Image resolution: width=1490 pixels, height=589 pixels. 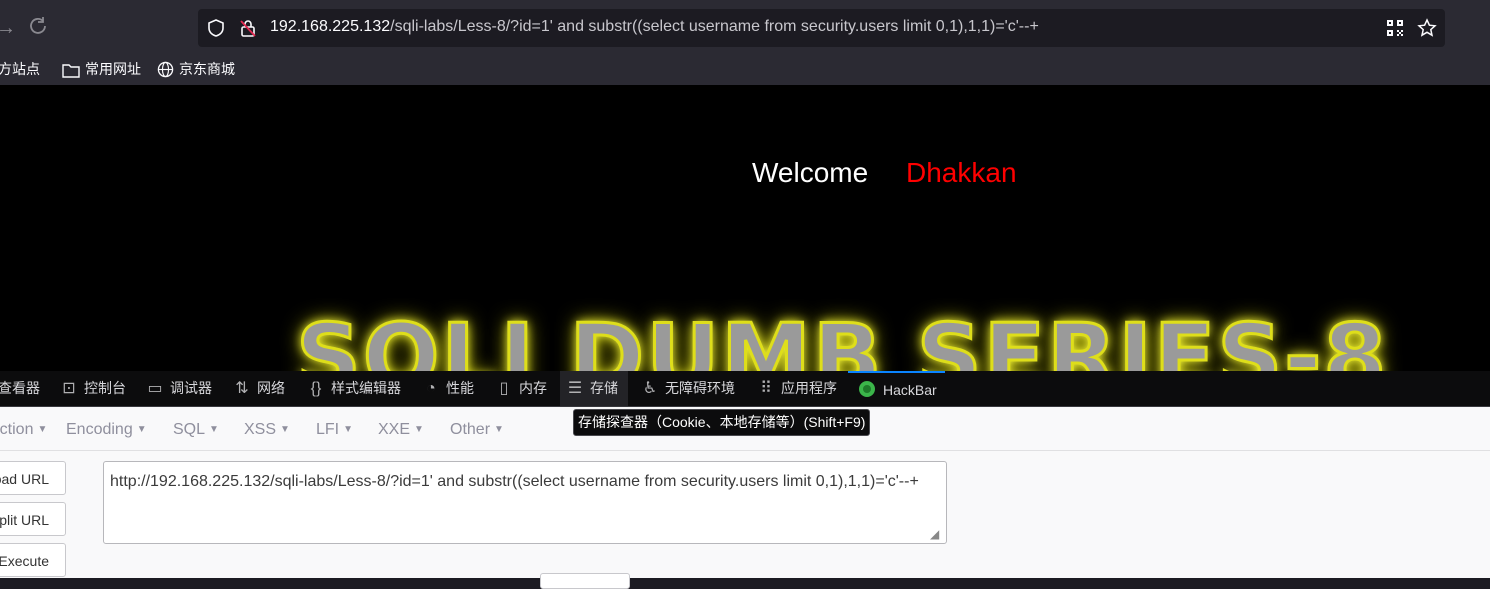 What do you see at coordinates (533, 388) in the screenshot?
I see `tab-label: 内存` at bounding box center [533, 388].